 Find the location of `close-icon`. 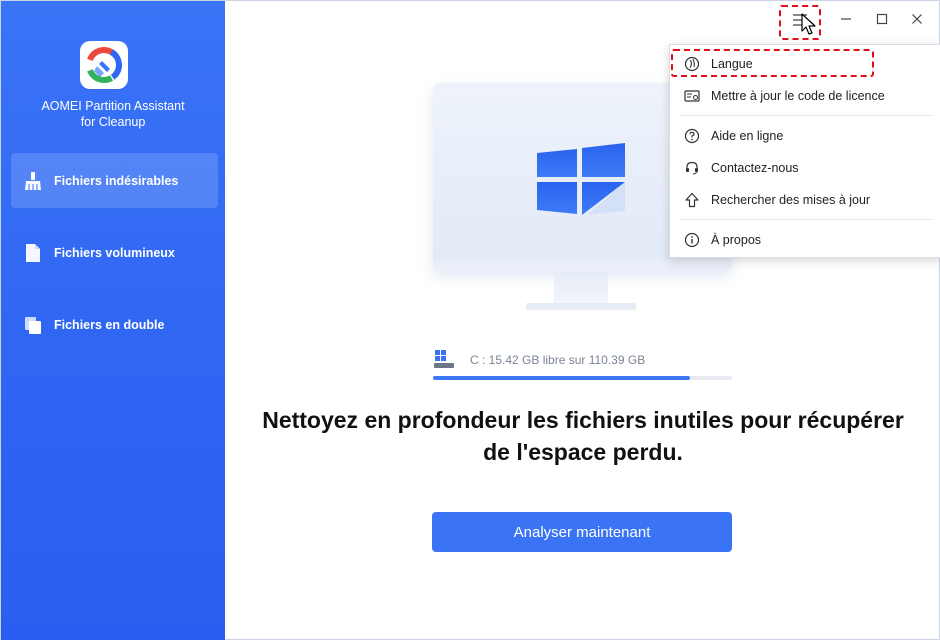

close-icon is located at coordinates (917, 21).